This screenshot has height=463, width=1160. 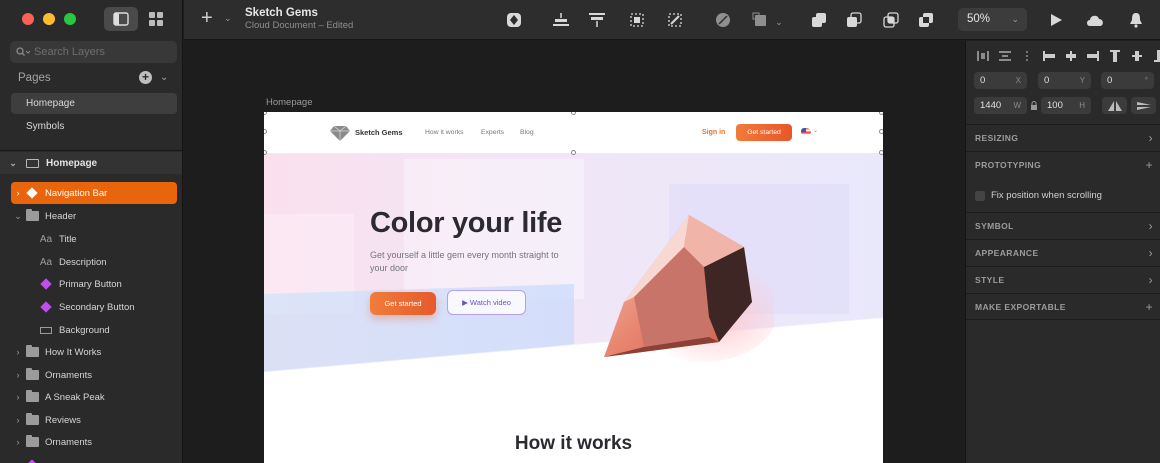 What do you see at coordinates (819, 20) in the screenshot?
I see `union-button` at bounding box center [819, 20].